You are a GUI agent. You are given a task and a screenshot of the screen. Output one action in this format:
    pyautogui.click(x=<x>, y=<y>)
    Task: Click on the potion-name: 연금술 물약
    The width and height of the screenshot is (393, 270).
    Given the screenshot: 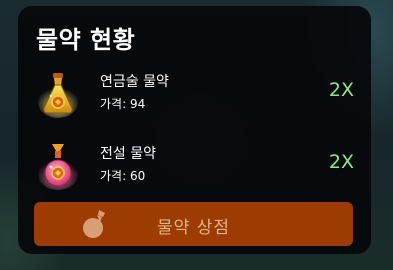 What is the action you would take?
    pyautogui.click(x=134, y=82)
    